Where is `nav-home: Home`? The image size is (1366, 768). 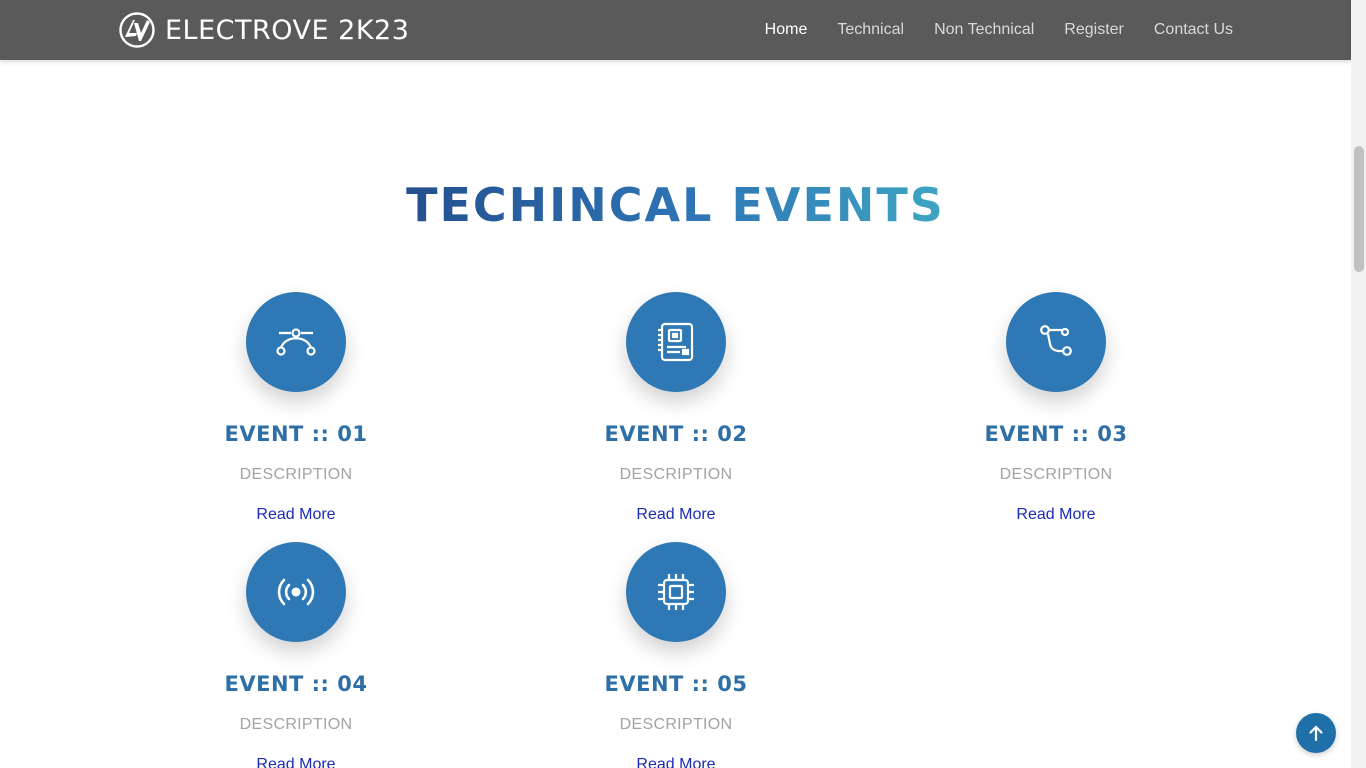
nav-home: Home is located at coordinates (786, 30).